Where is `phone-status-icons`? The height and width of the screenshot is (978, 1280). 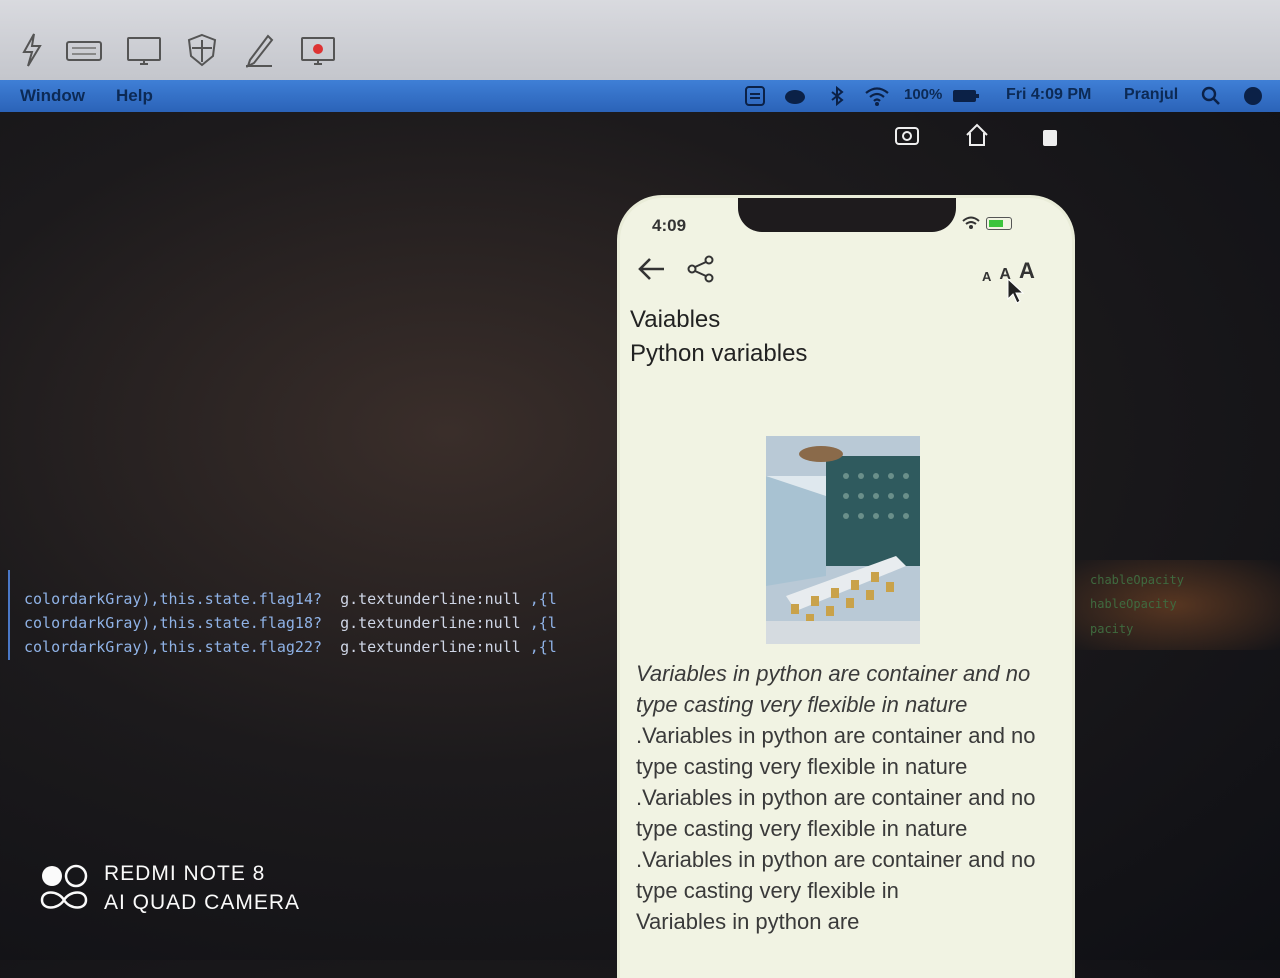
phone-status-icons is located at coordinates (987, 223).